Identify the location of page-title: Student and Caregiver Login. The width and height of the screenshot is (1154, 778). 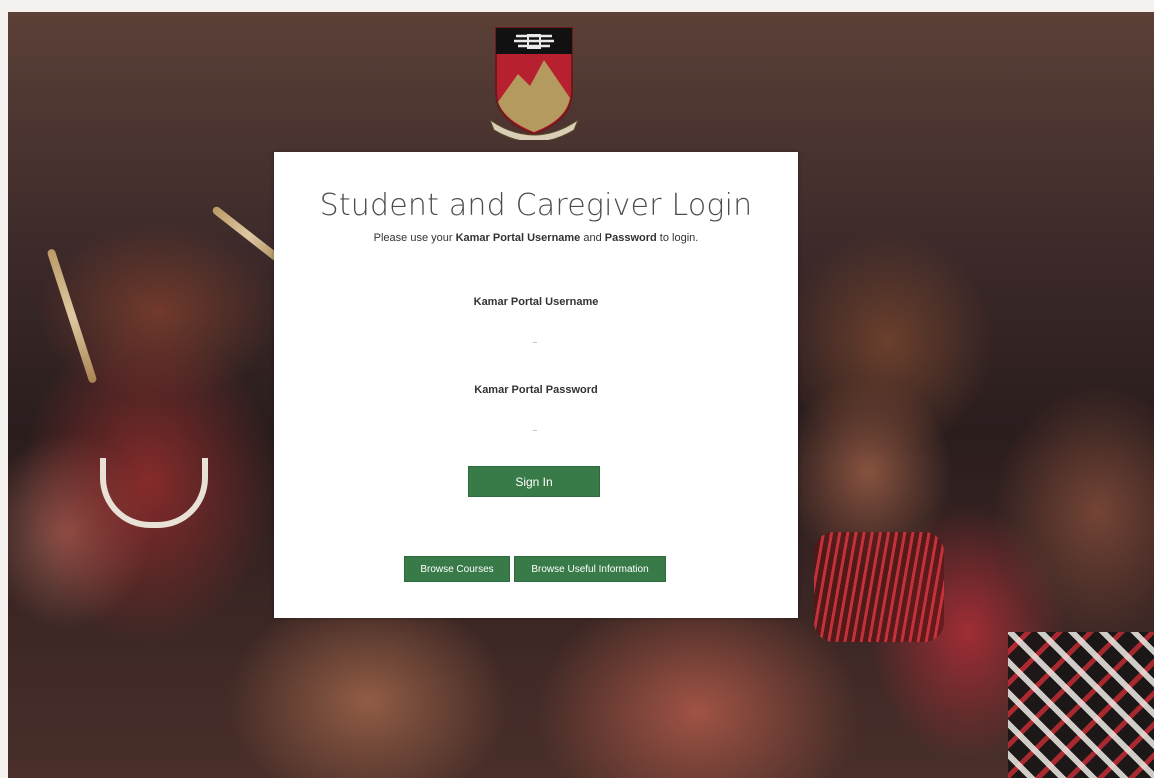
(536, 205).